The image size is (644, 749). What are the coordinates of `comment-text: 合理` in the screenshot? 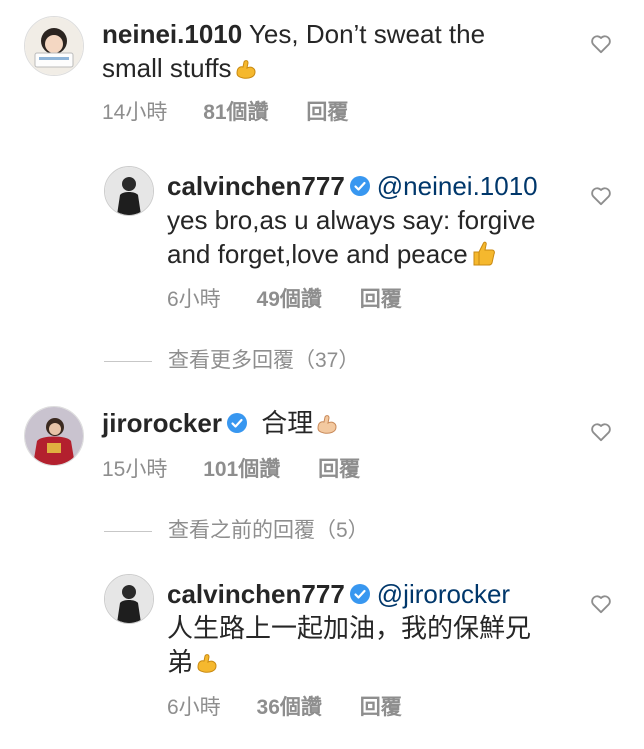 It's located at (287, 423).